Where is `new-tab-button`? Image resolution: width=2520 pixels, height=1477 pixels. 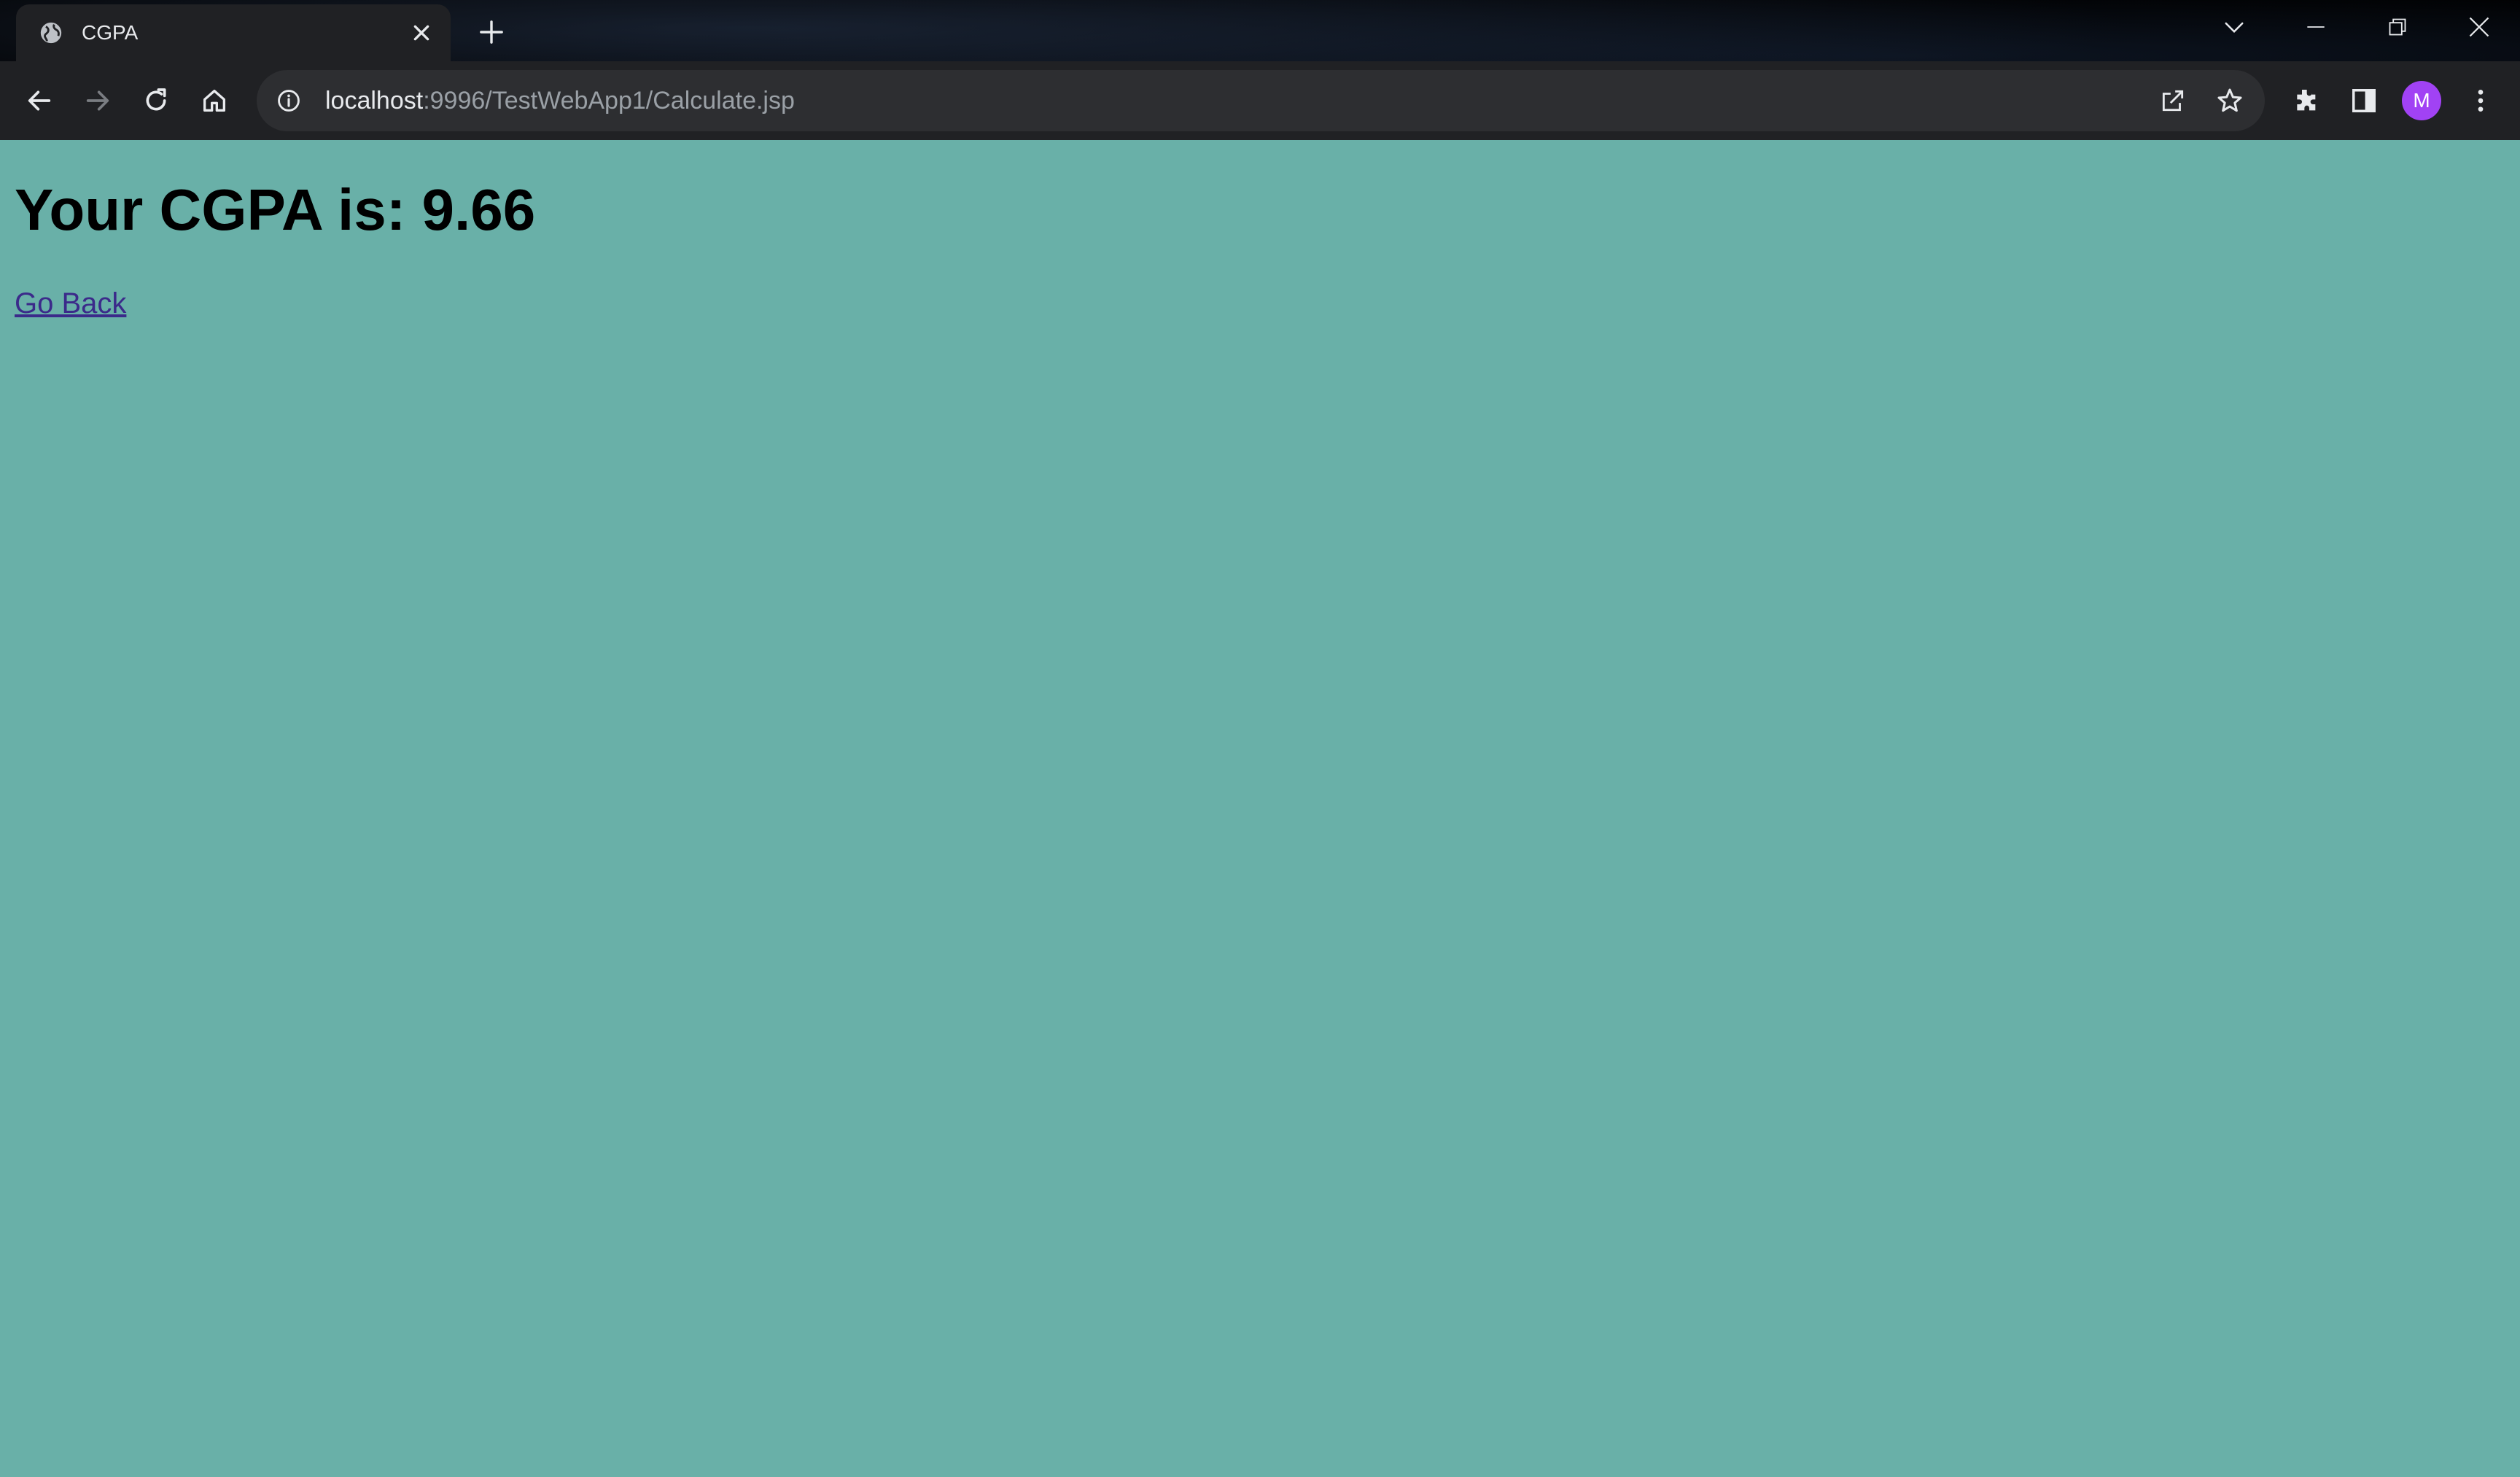
new-tab-button is located at coordinates (491, 32).